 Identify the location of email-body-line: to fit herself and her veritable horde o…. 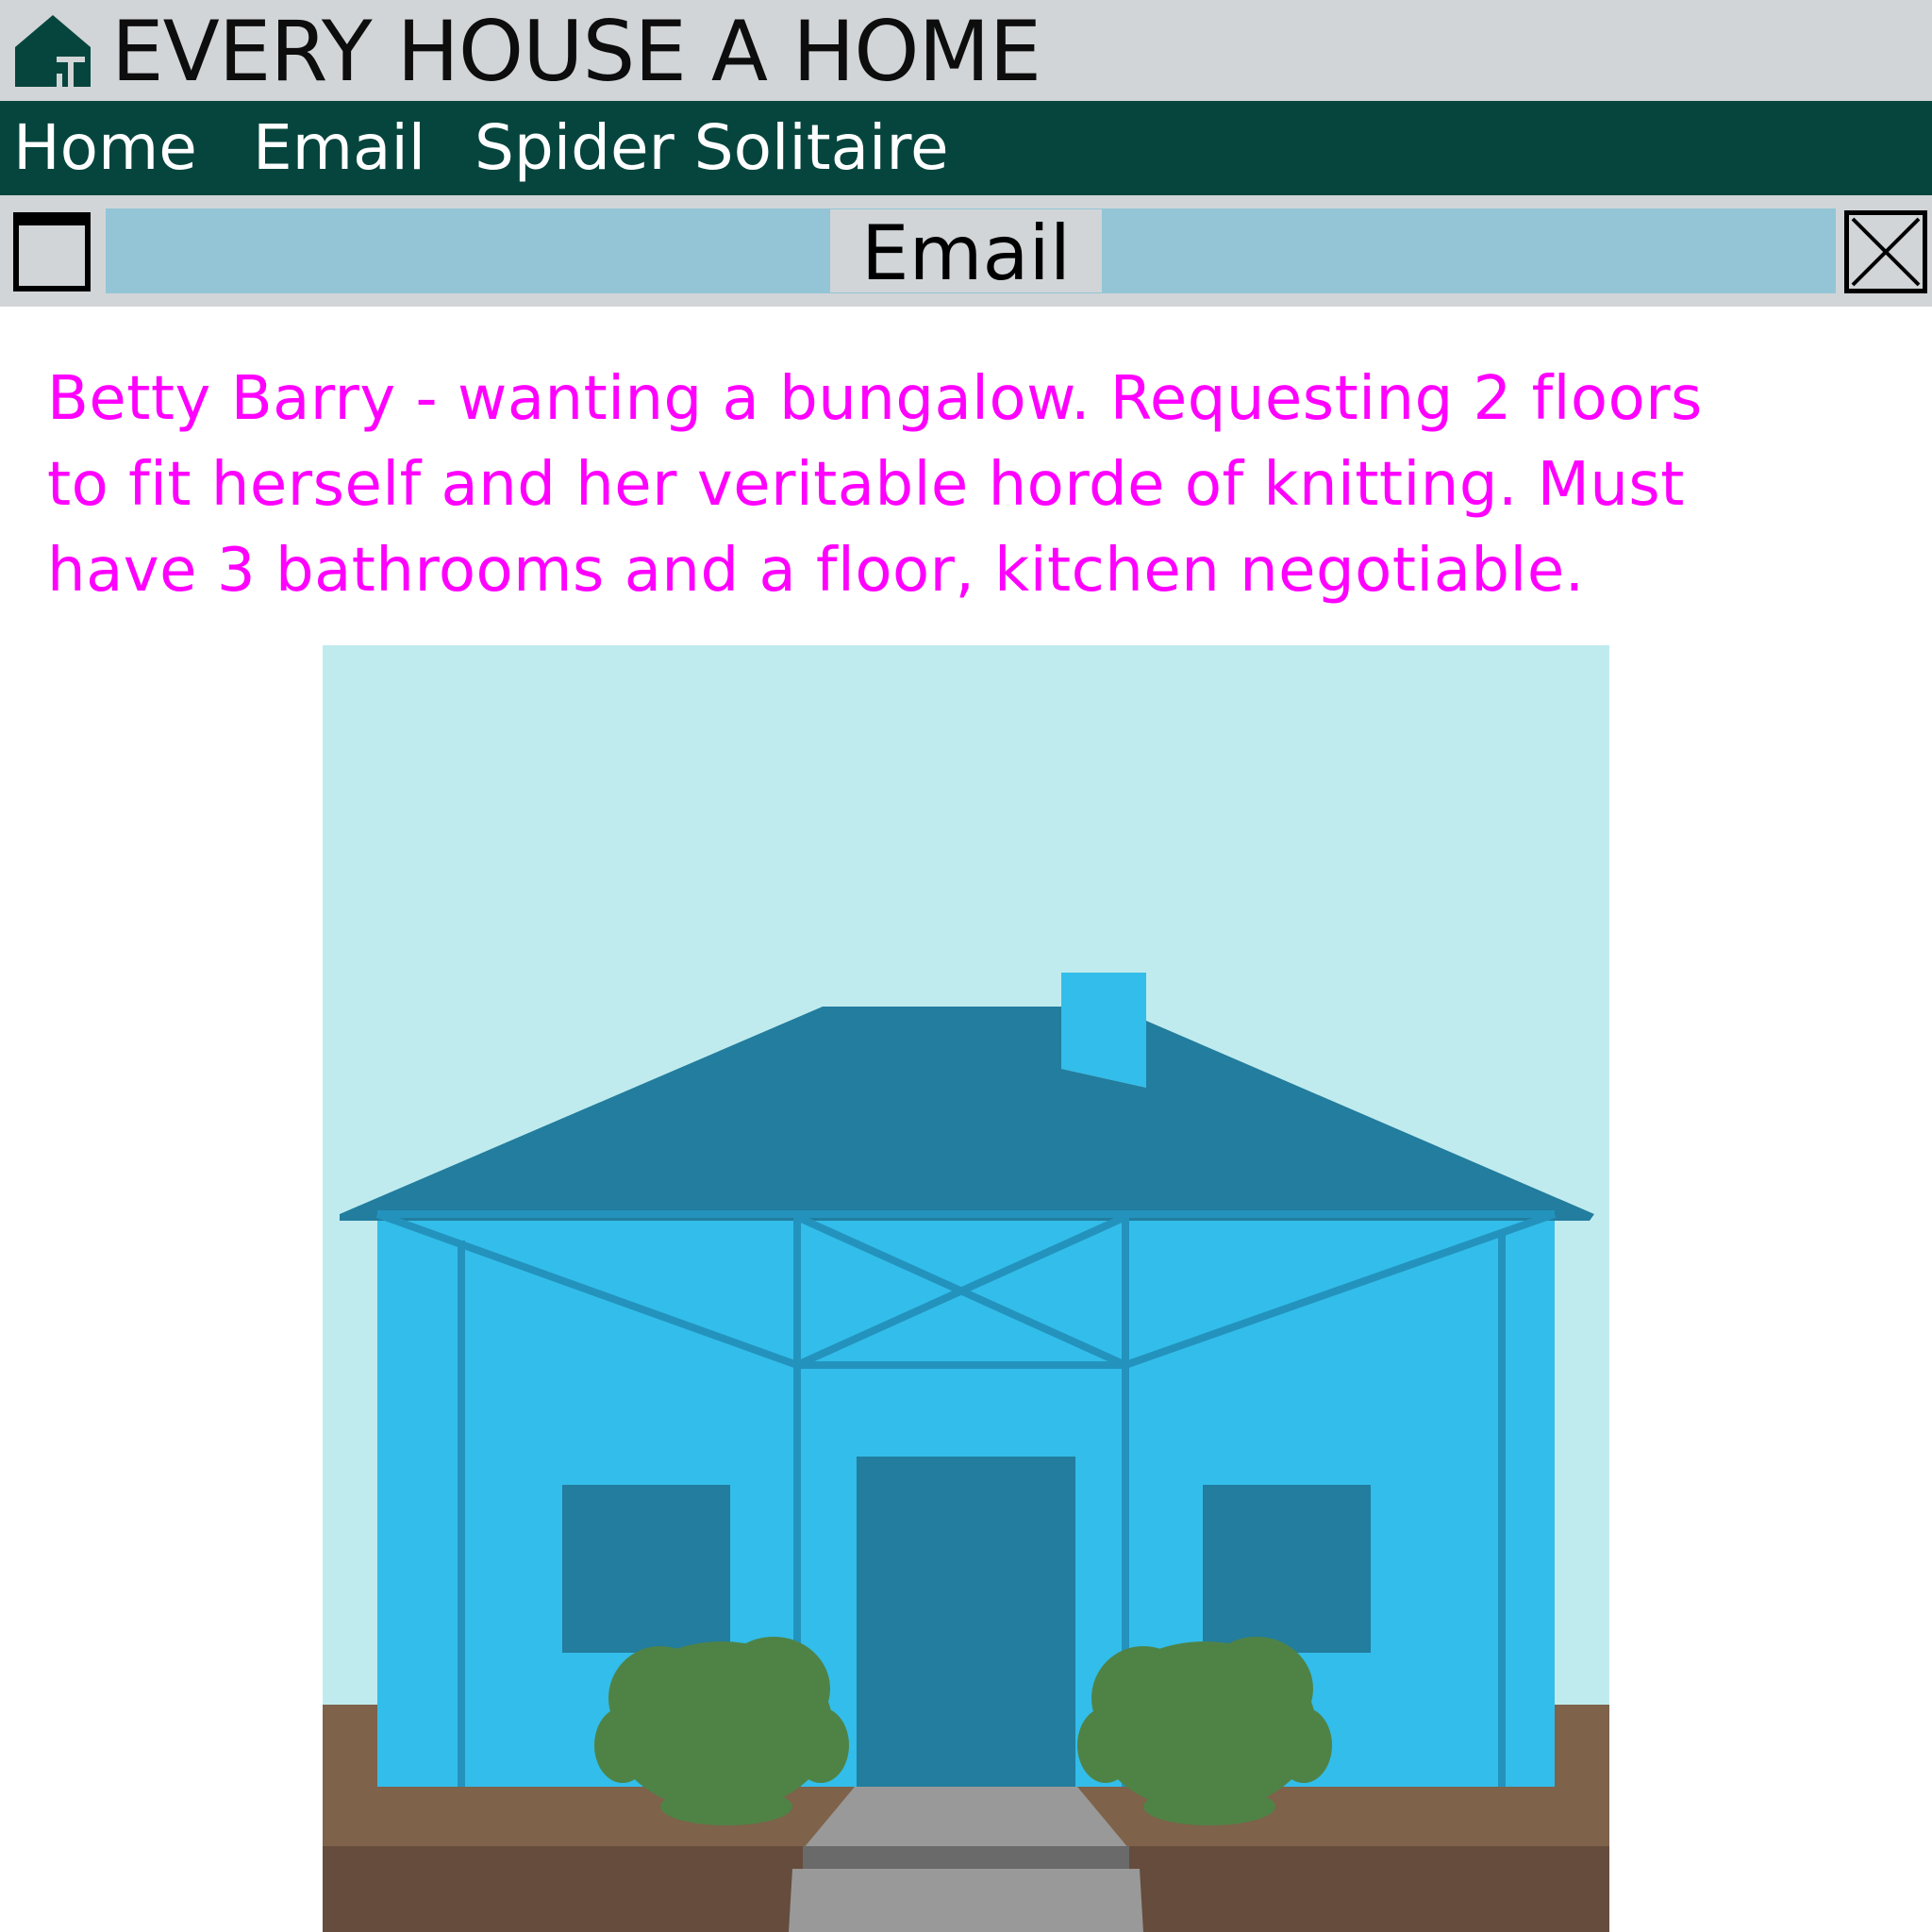
(866, 485).